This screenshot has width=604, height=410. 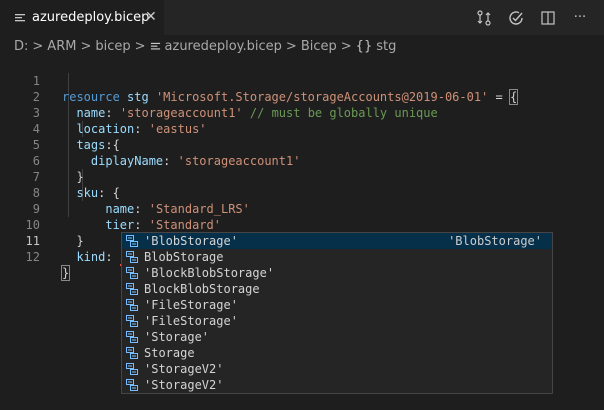 I want to click on suggestion-item: 'BlockBlobStorage', so click(x=337, y=273).